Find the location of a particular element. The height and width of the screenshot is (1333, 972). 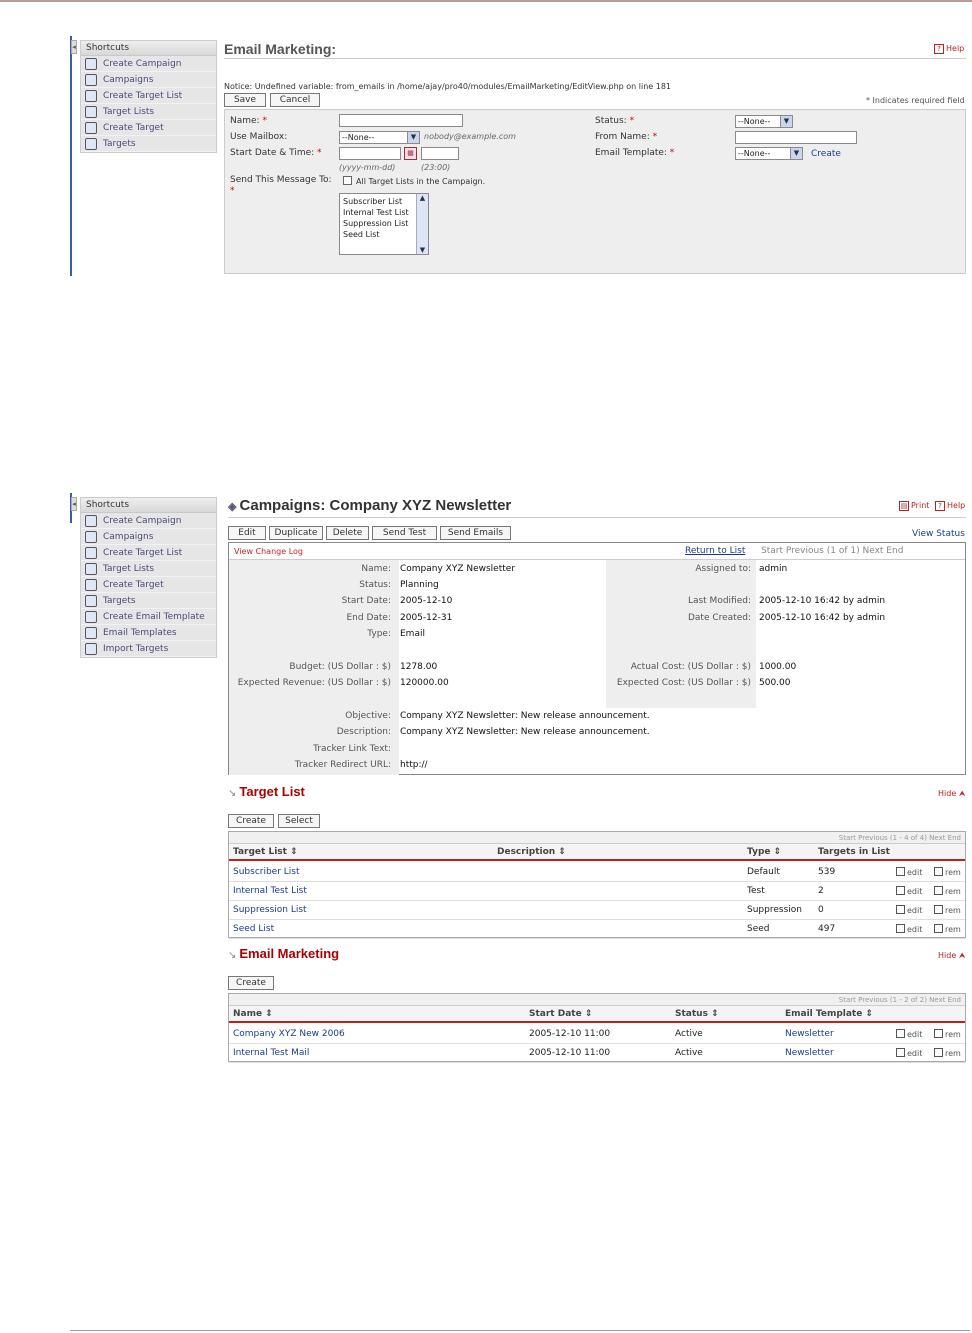

hide-target-list-link: Hide ⮝ is located at coordinates (952, 794).